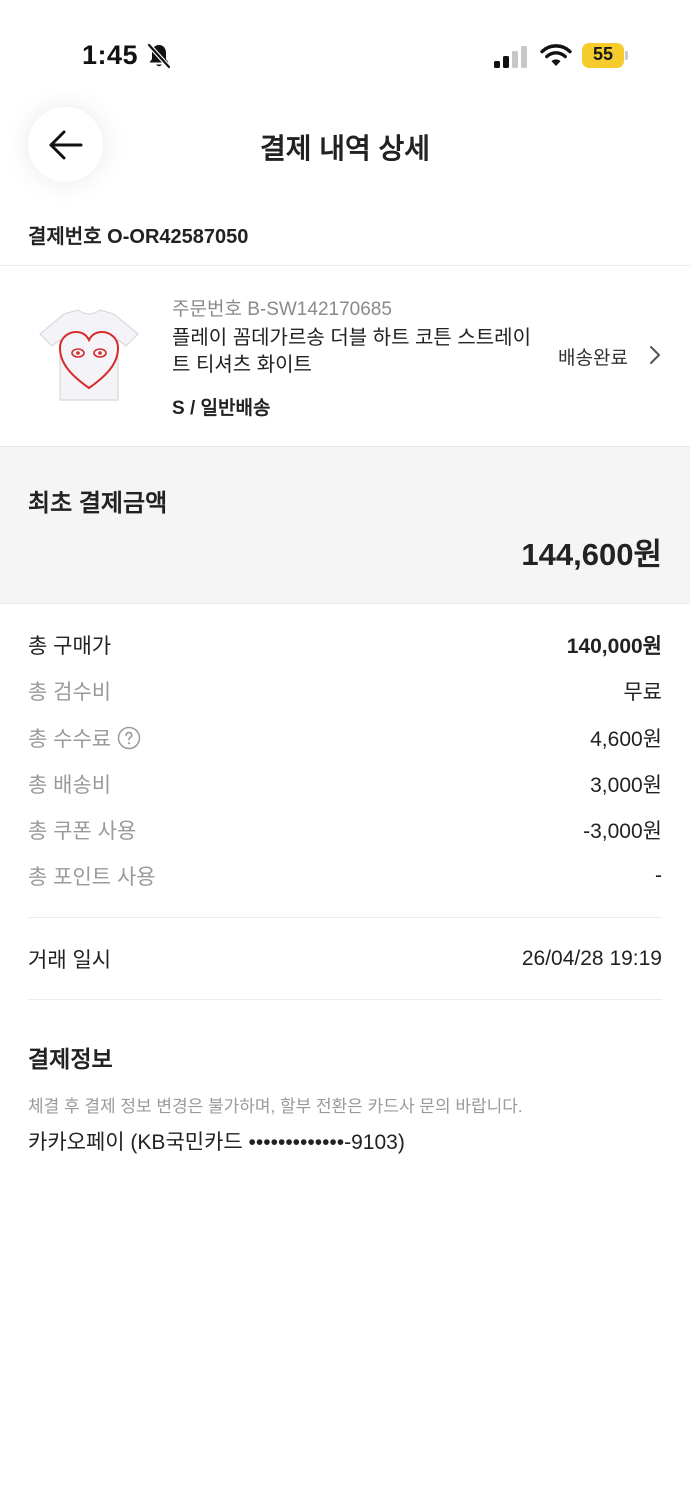 The width and height of the screenshot is (690, 1500). Describe the element at coordinates (626, 55) in the screenshot. I see `battery-tip` at that location.